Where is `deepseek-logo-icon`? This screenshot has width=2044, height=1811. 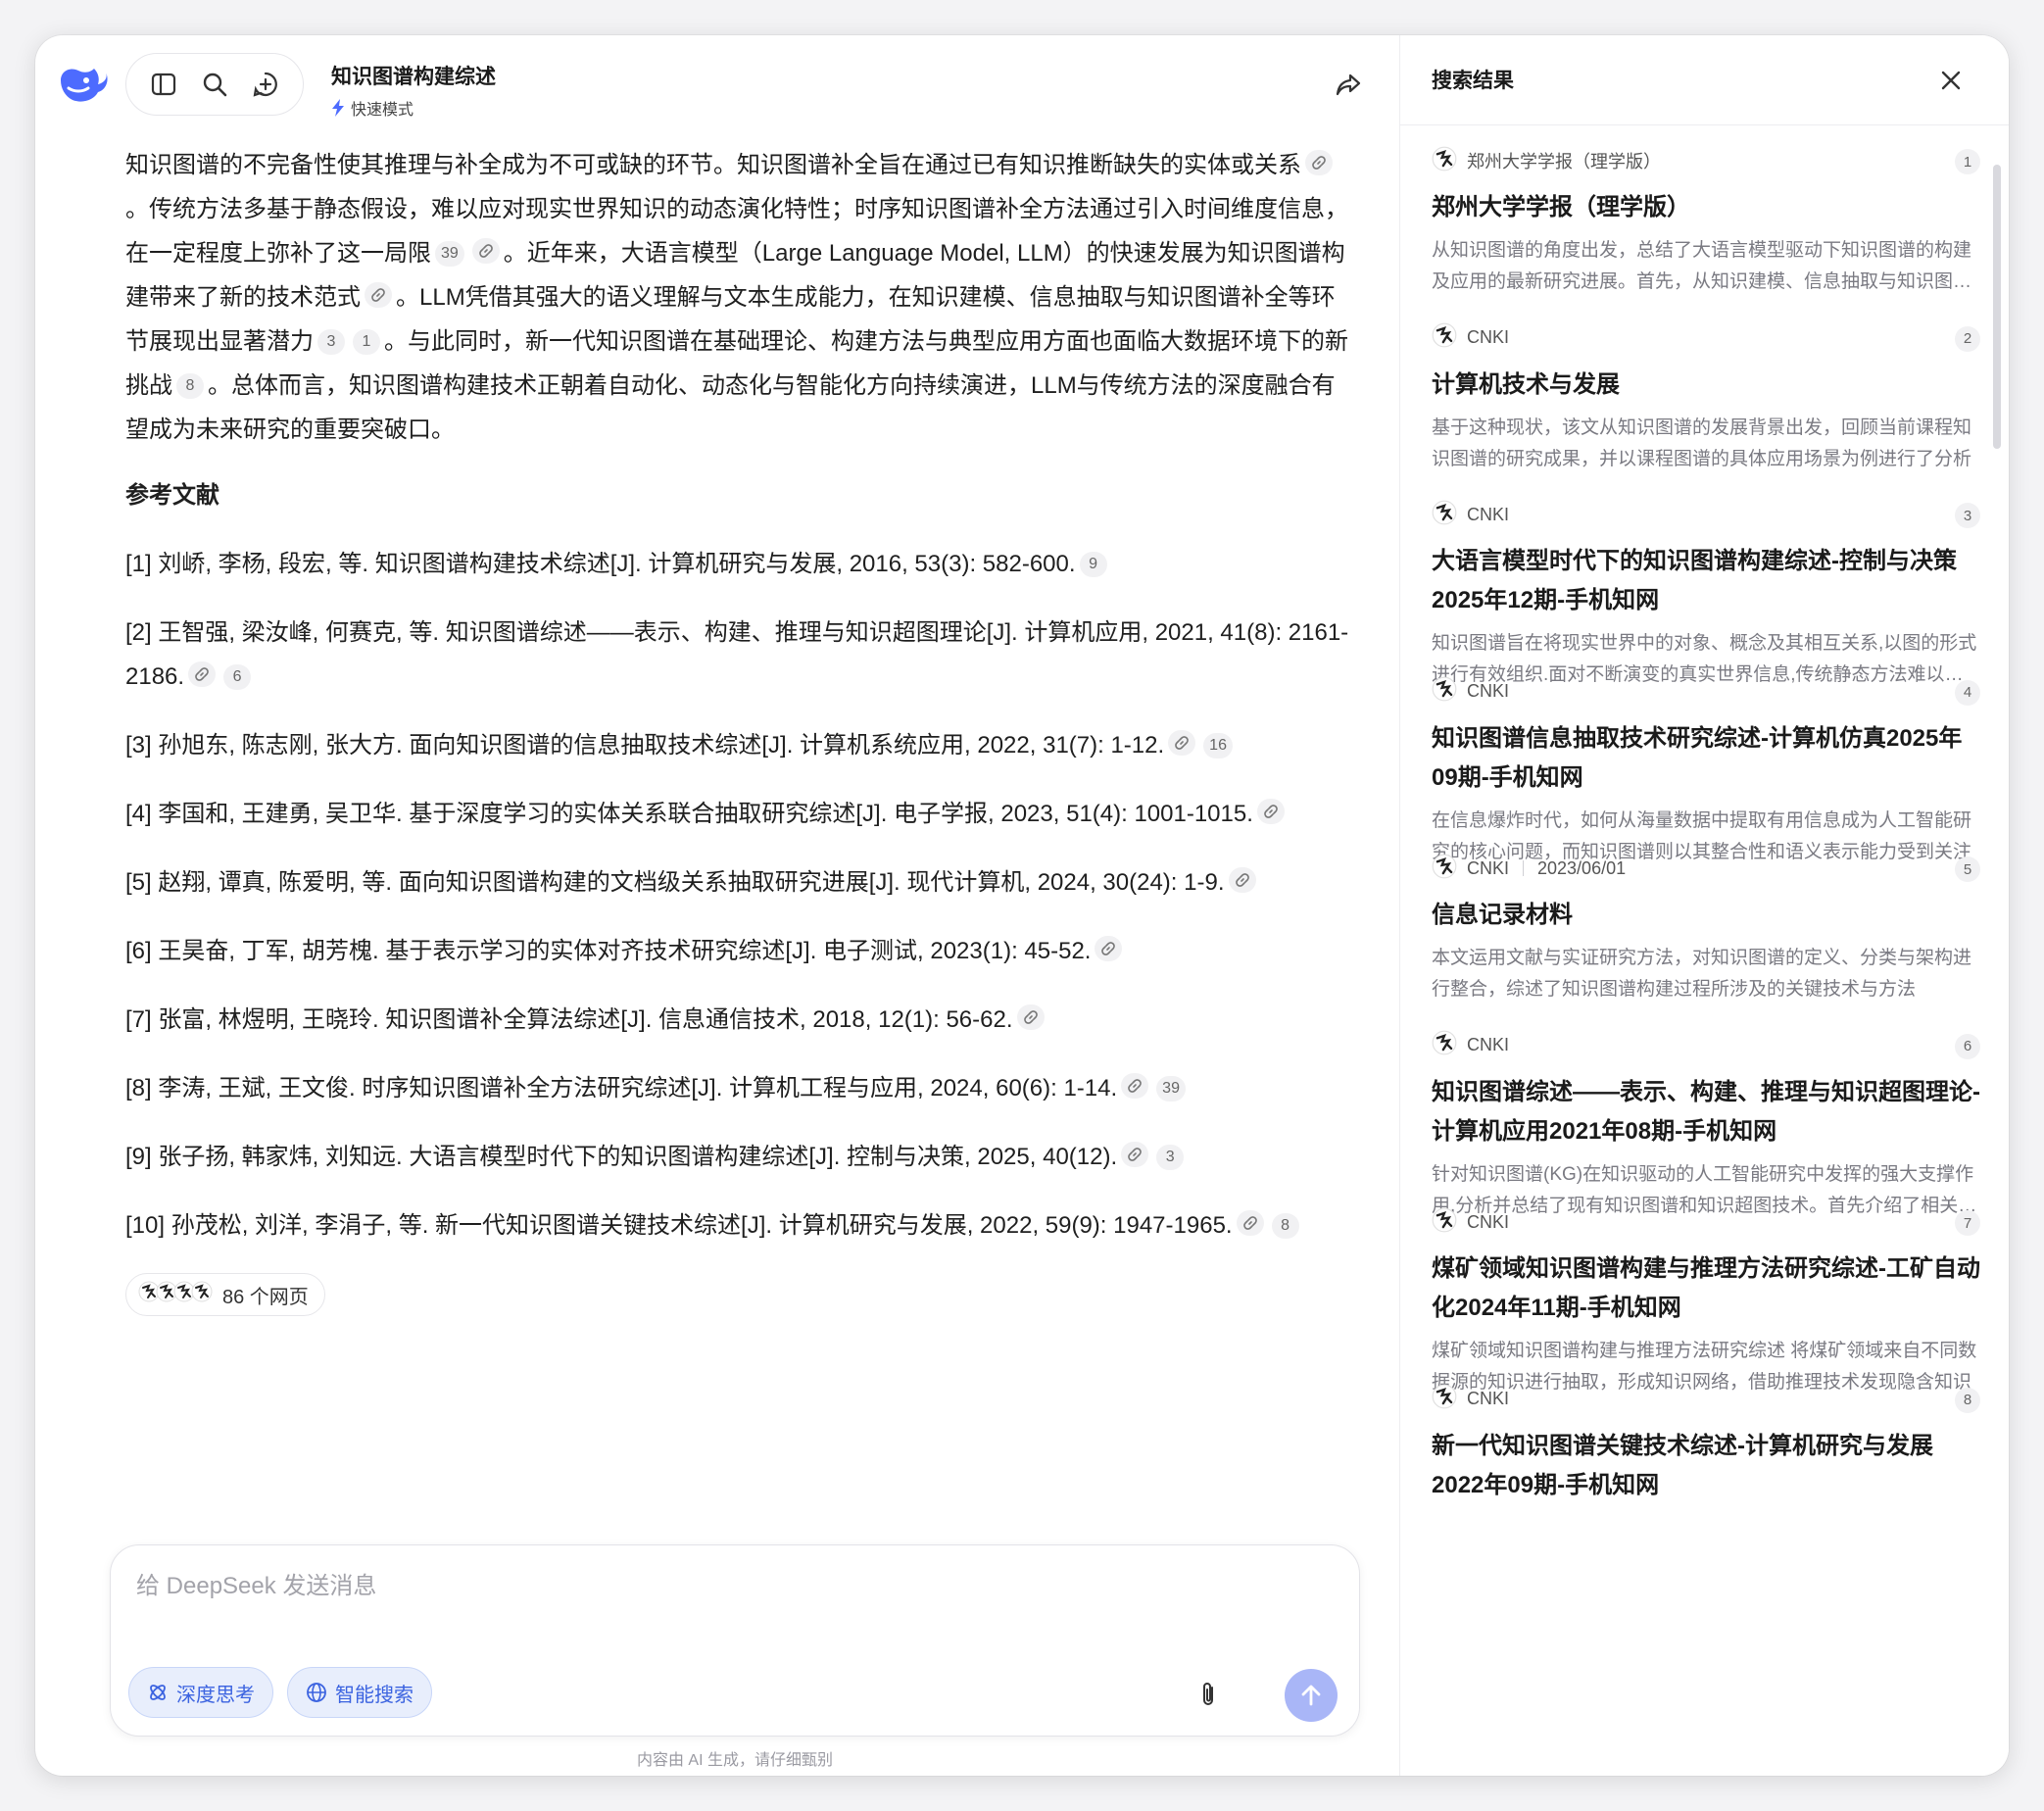 deepseek-logo-icon is located at coordinates (82, 85).